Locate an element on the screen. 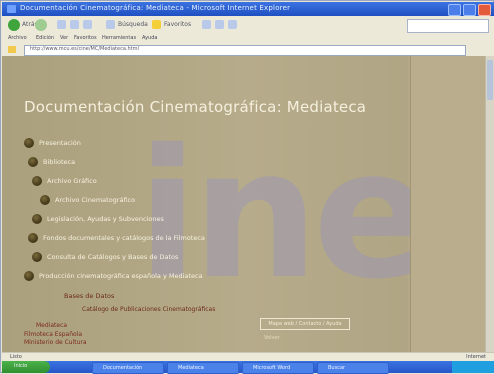  close-button is located at coordinates (484, 10).